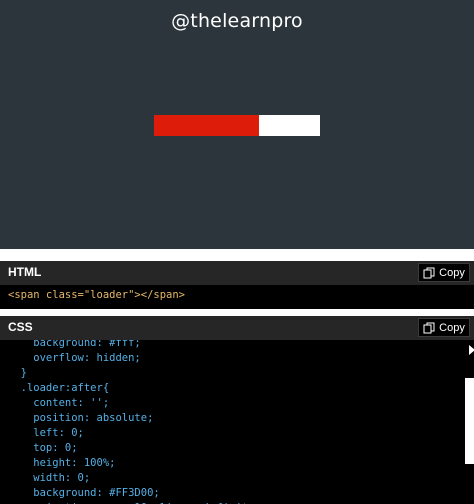 This screenshot has height=504, width=474. Describe the element at coordinates (452, 327) in the screenshot. I see `css-copy-label: Copy` at that location.